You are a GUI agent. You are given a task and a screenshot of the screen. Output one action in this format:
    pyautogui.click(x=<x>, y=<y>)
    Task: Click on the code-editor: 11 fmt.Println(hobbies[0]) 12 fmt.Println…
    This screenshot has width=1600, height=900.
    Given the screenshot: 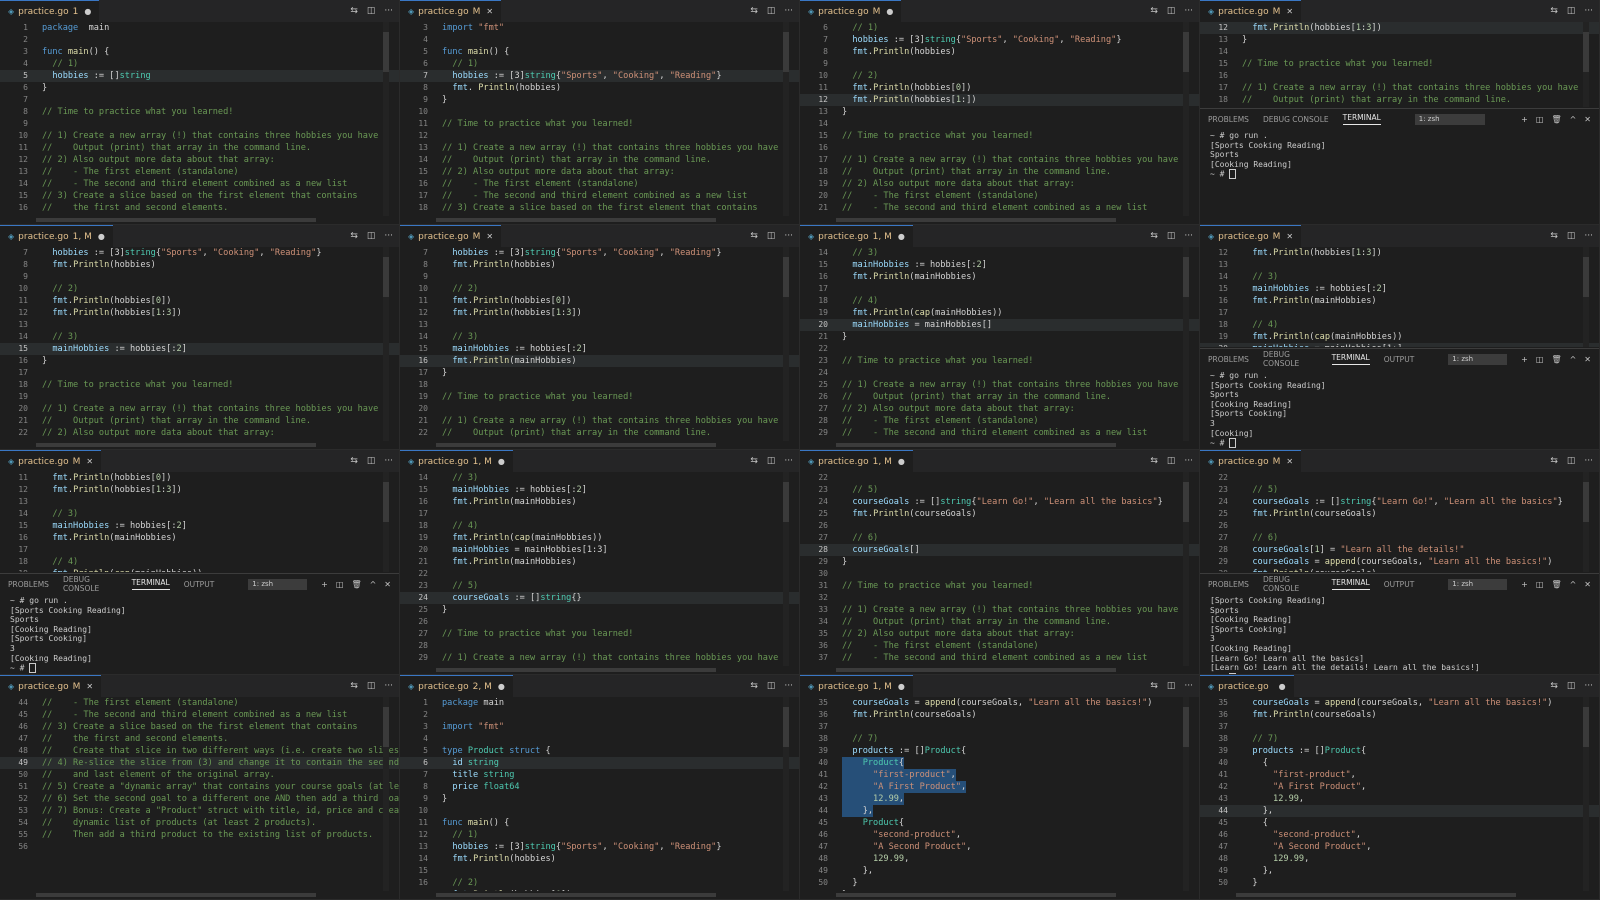 What is the action you would take?
    pyautogui.click(x=199, y=522)
    